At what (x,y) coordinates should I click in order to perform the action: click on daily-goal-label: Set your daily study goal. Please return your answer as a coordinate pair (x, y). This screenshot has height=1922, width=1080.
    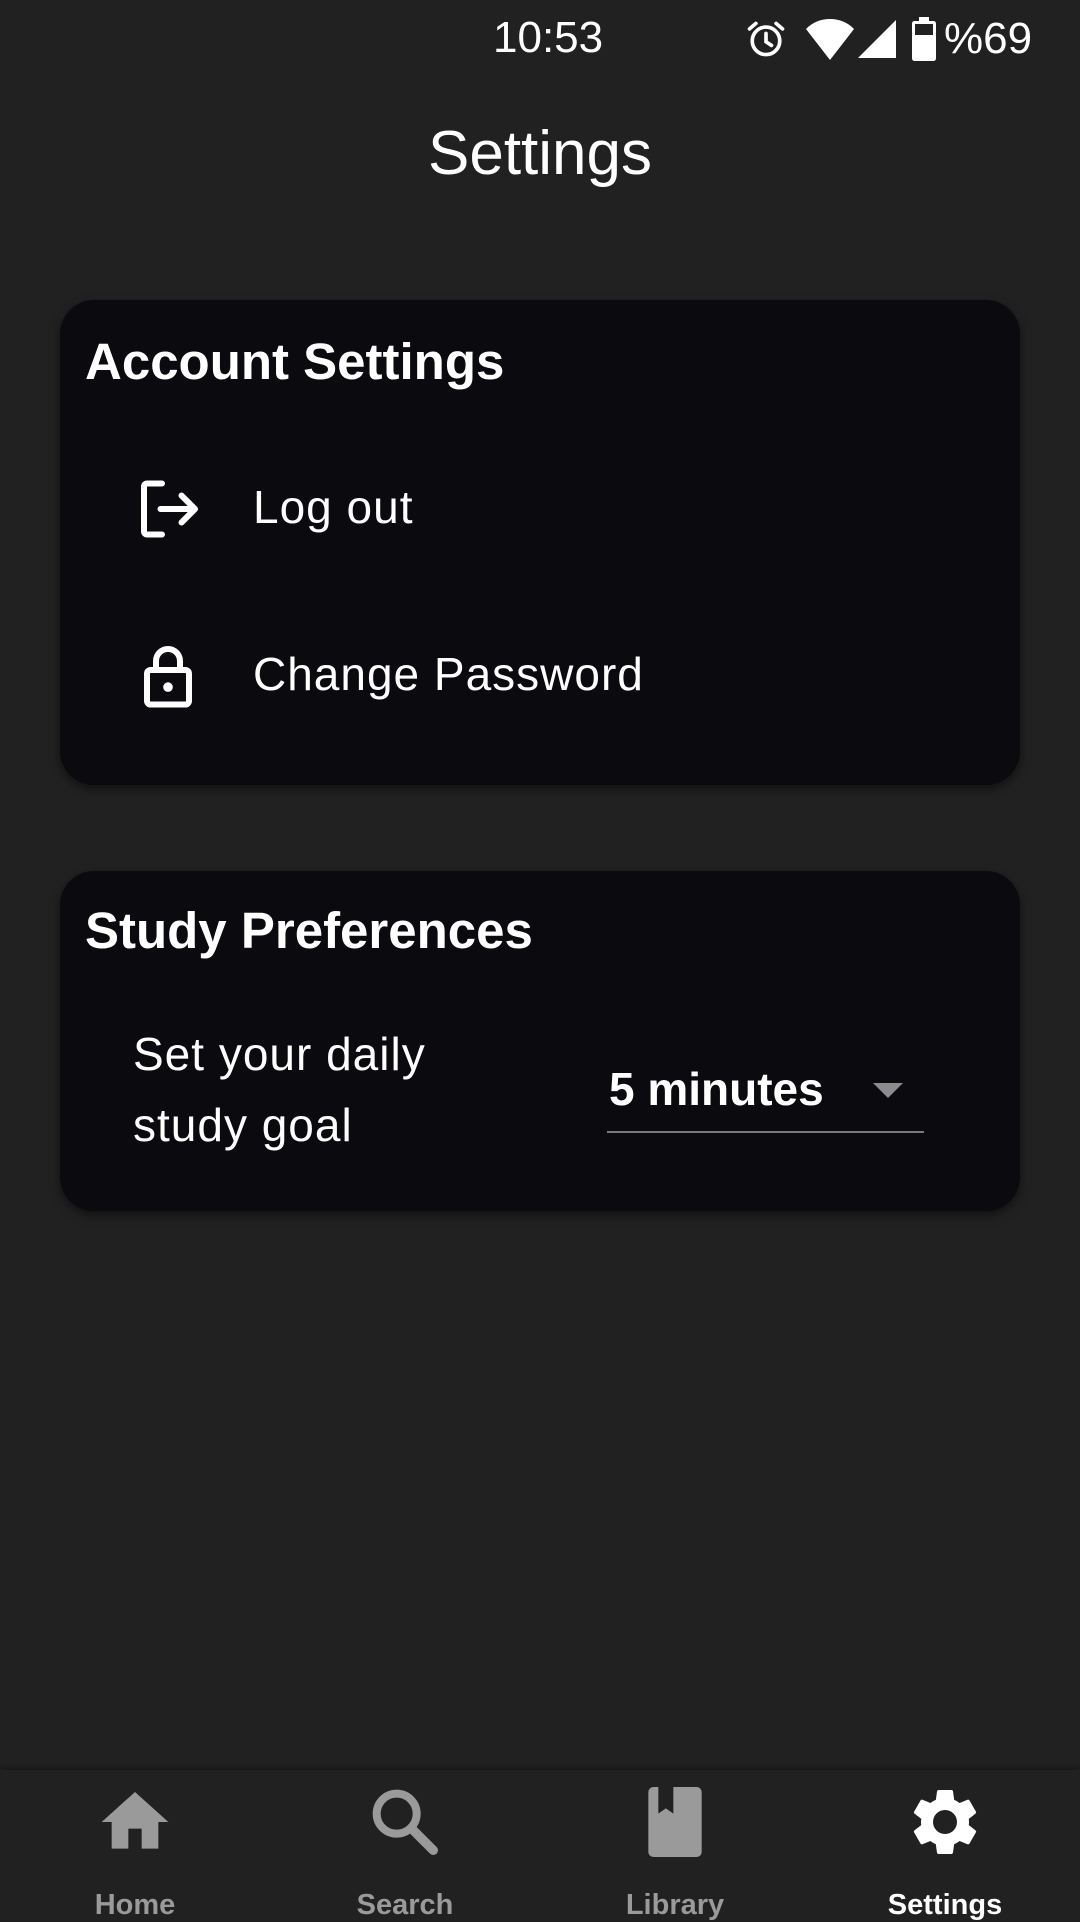
    Looking at the image, I should click on (279, 1089).